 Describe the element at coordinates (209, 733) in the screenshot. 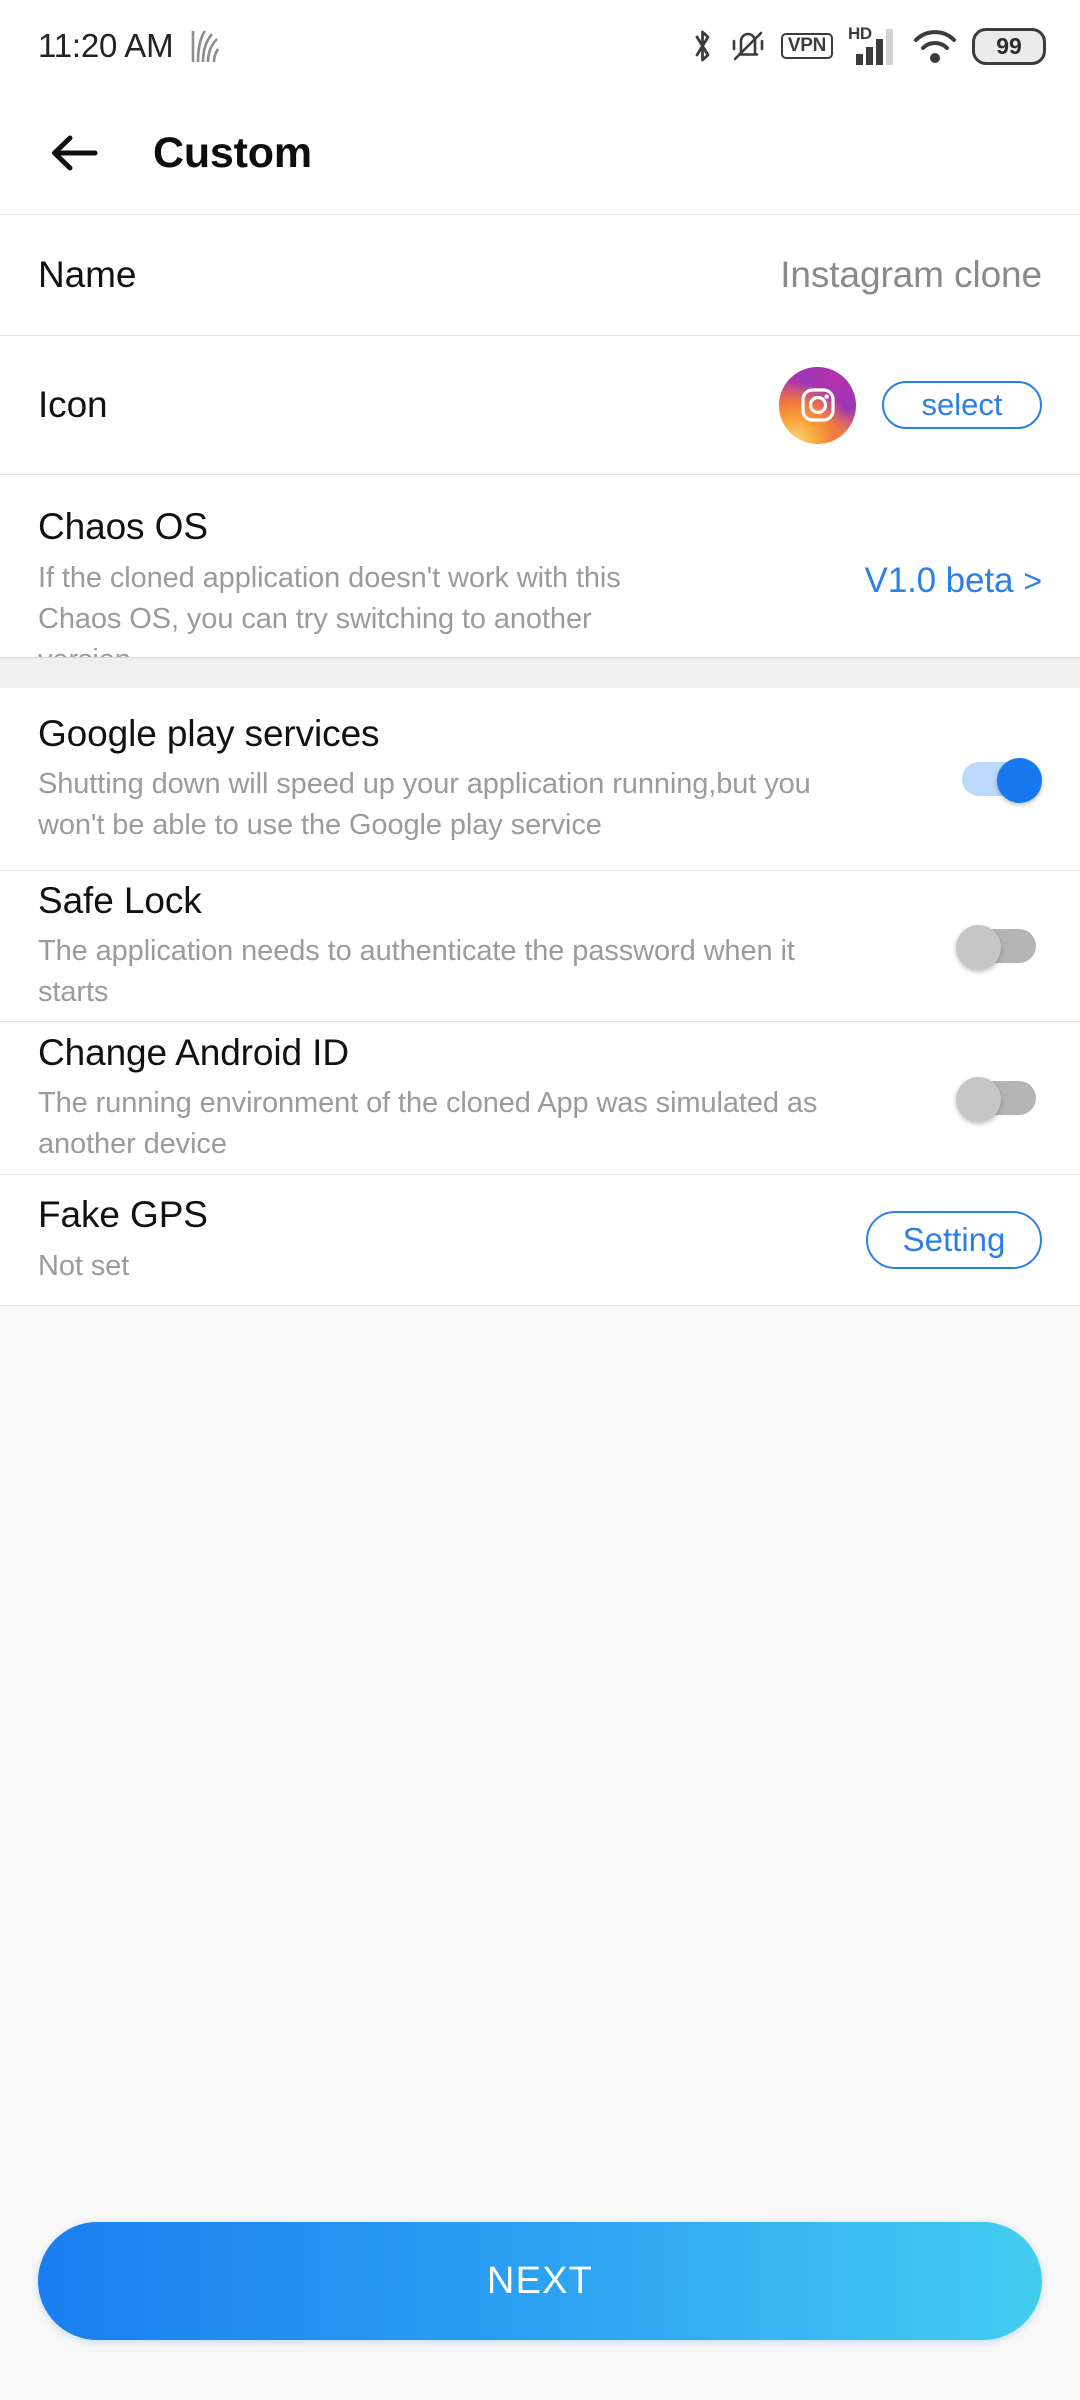

I see `row-google-play-services-title: Google play services` at that location.